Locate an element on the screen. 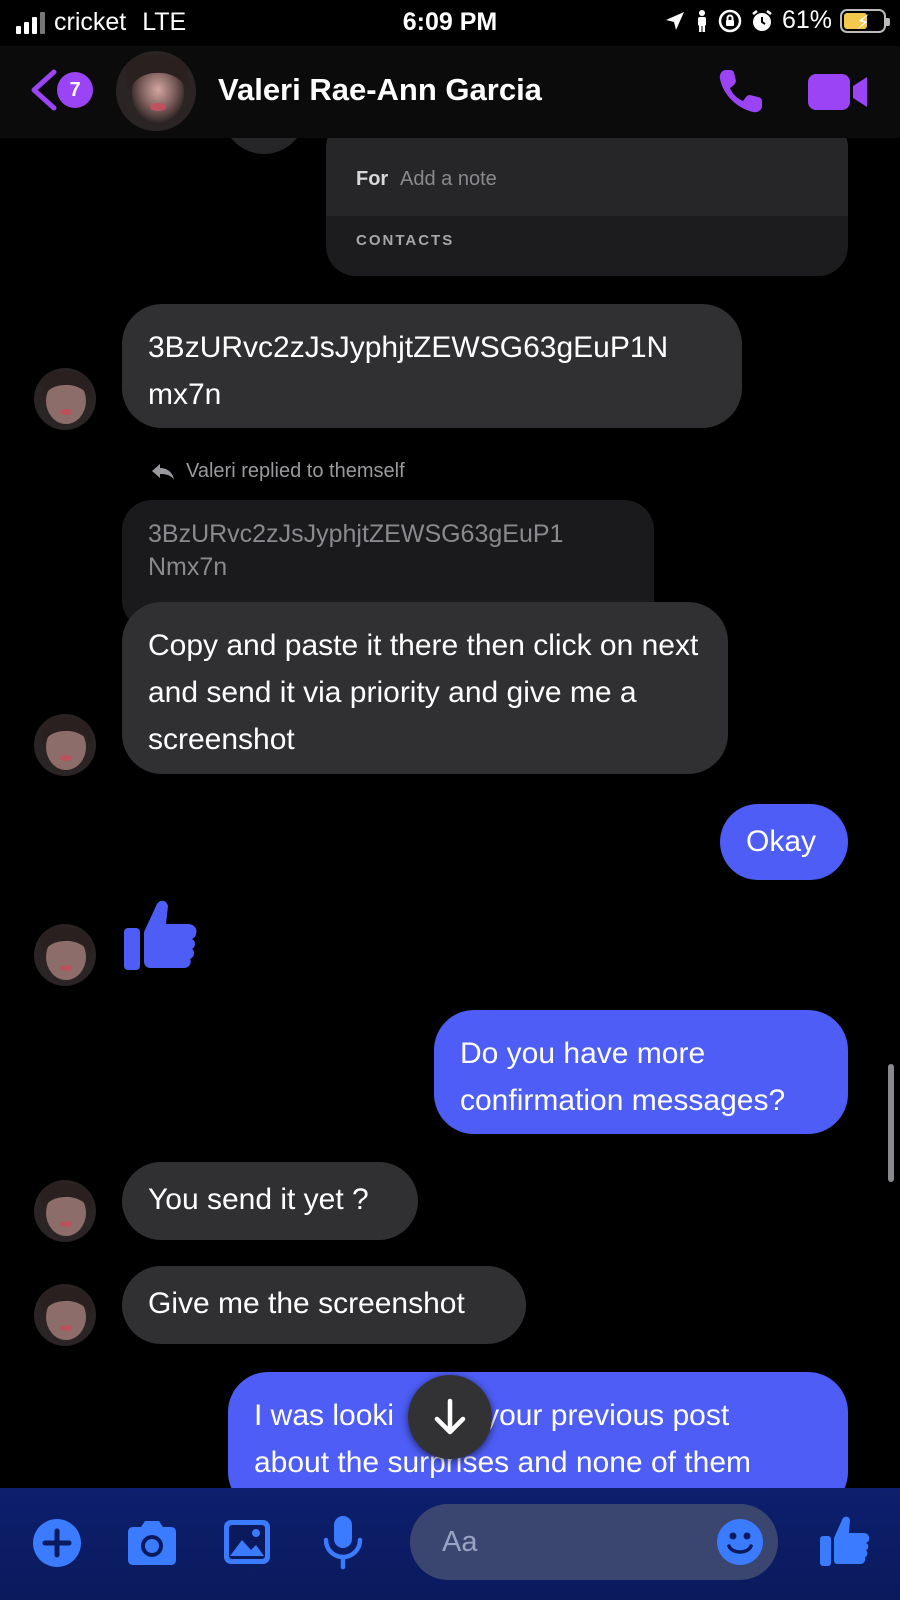 This screenshot has height=1600, width=900. partial-avatar is located at coordinates (264, 146).